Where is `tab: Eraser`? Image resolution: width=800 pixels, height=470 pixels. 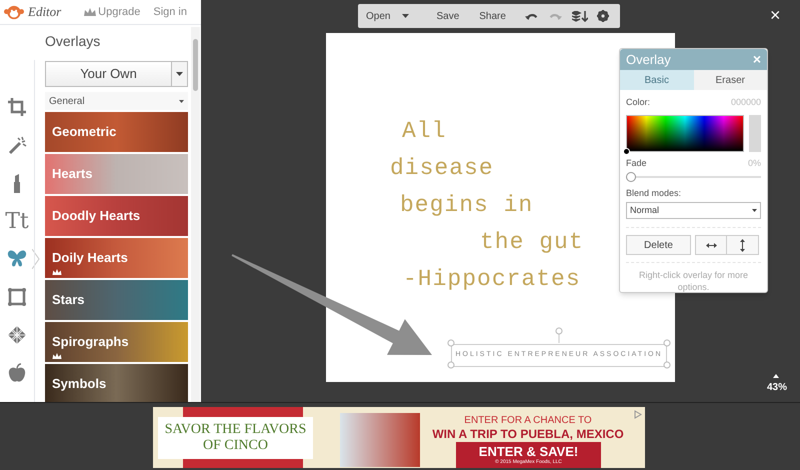 tab: Eraser is located at coordinates (730, 80).